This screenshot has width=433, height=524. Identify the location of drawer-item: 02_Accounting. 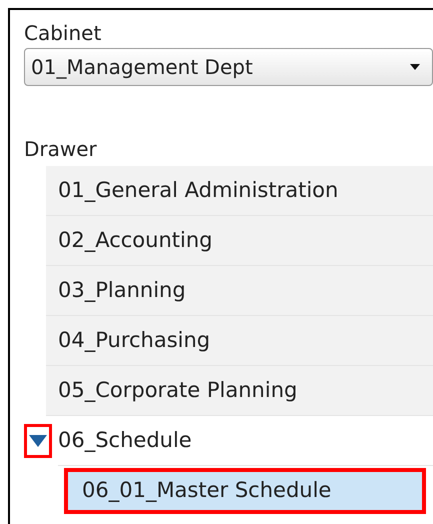
(239, 241).